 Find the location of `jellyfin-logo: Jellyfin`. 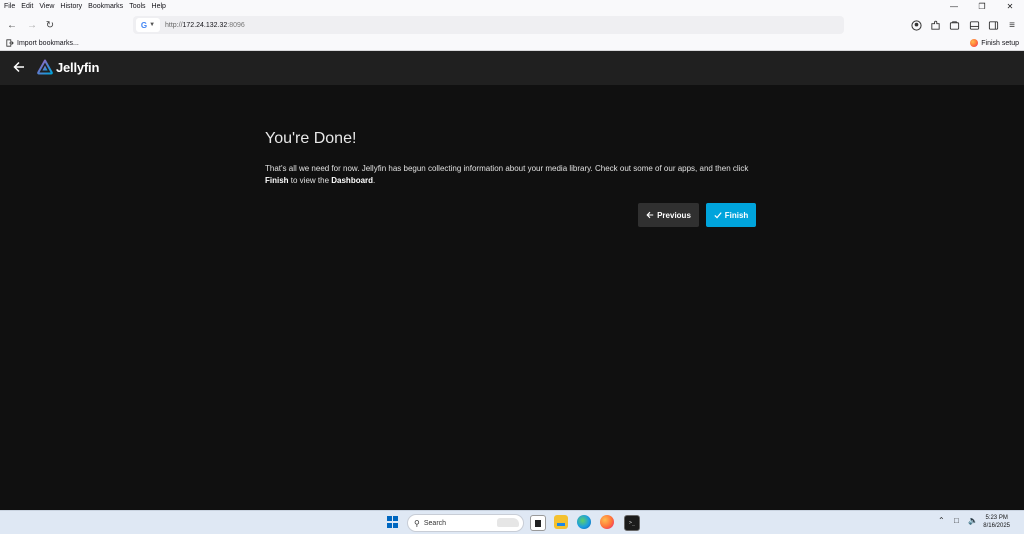

jellyfin-logo: Jellyfin is located at coordinates (68, 67).